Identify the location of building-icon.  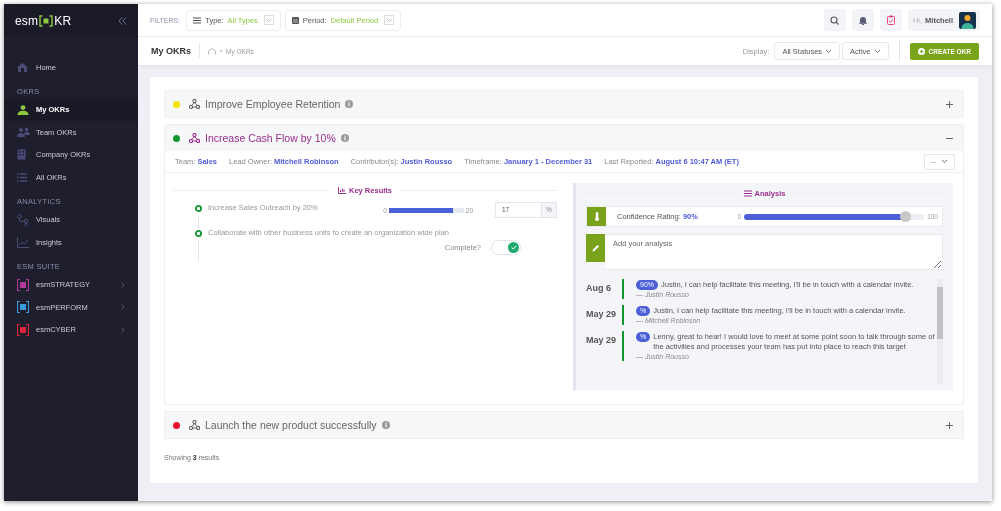
(21, 155).